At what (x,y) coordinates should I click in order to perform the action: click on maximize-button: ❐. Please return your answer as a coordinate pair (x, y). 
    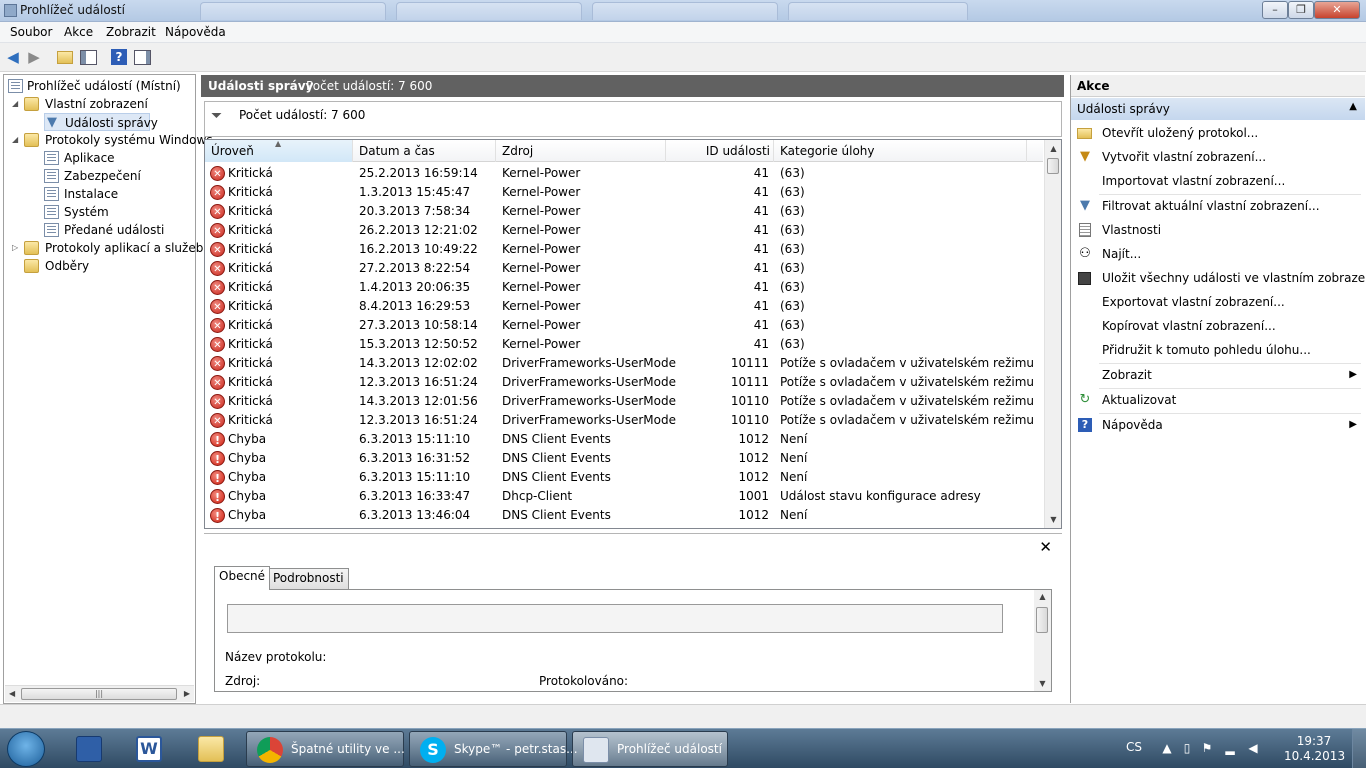
    Looking at the image, I should click on (1301, 10).